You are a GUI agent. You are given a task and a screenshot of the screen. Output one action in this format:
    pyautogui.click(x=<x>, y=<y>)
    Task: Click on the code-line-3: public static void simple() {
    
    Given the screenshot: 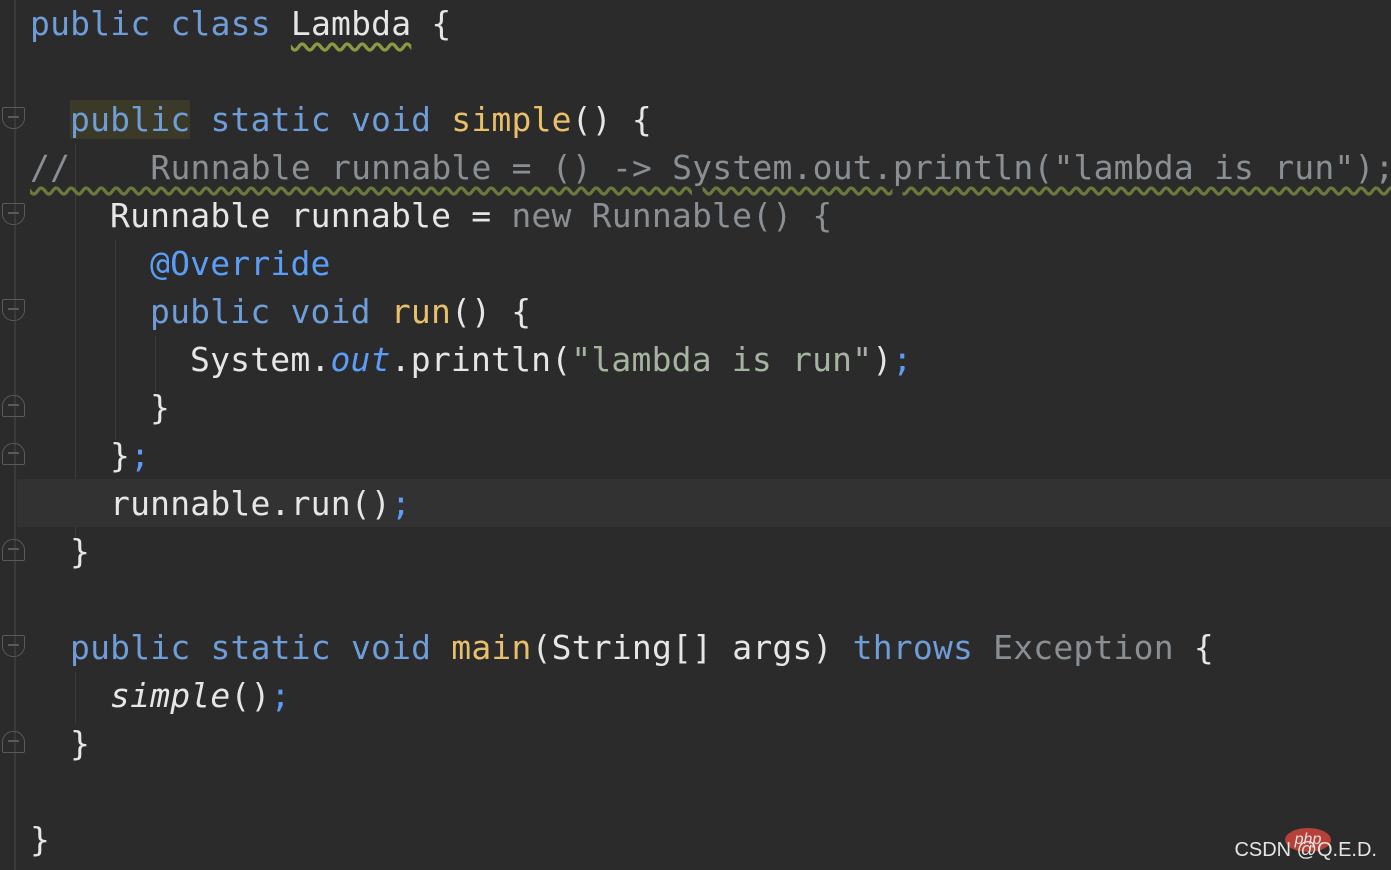 What is the action you would take?
    pyautogui.click(x=361, y=120)
    